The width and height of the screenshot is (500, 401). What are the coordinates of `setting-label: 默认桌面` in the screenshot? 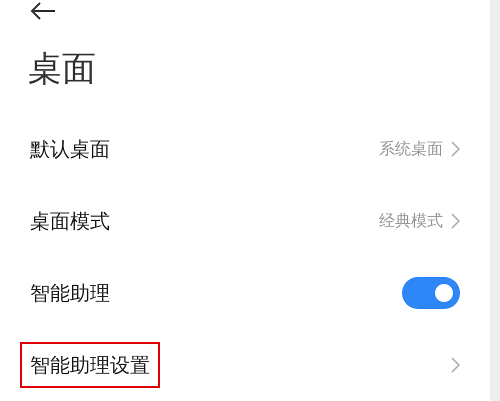 It's located at (70, 149).